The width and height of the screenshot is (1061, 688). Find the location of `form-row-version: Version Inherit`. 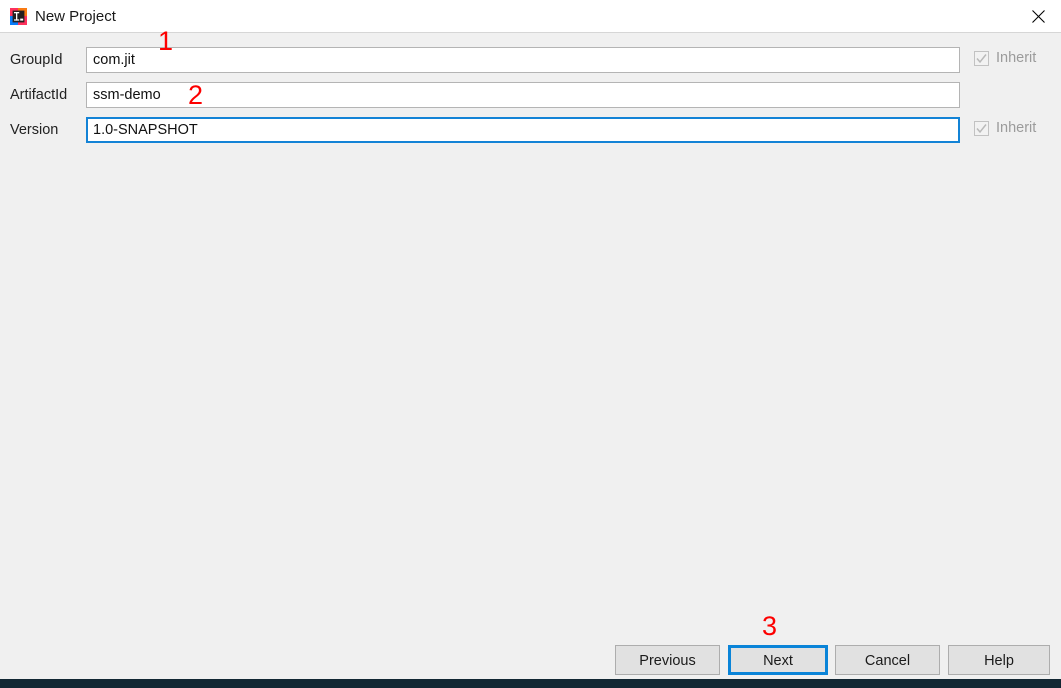

form-row-version: Version Inherit is located at coordinates (530, 130).